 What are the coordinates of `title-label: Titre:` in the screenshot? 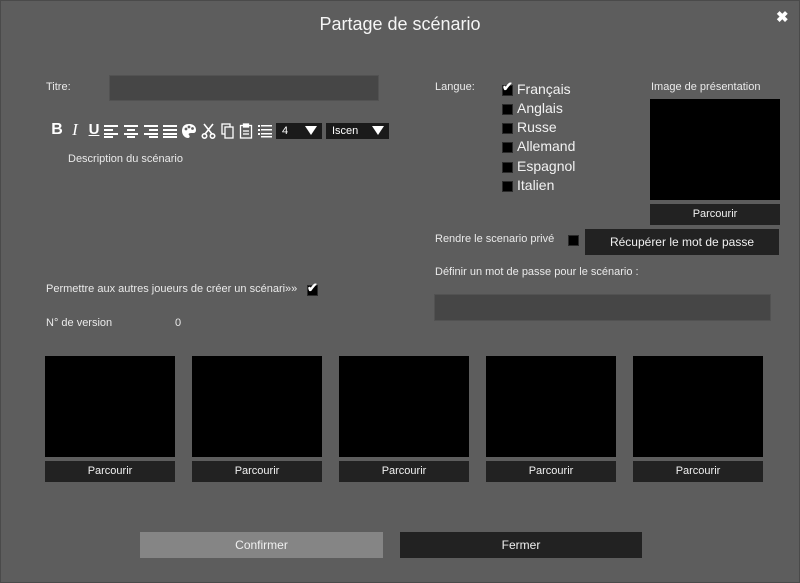 It's located at (58, 87).